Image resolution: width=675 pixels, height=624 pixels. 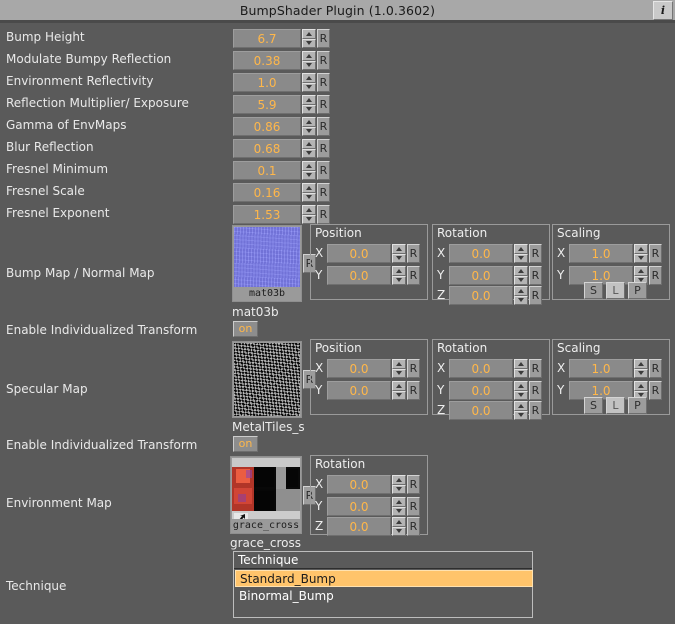 What do you see at coordinates (601, 253) in the screenshot?
I see `bump-scaling-x-field: 1.0` at bounding box center [601, 253].